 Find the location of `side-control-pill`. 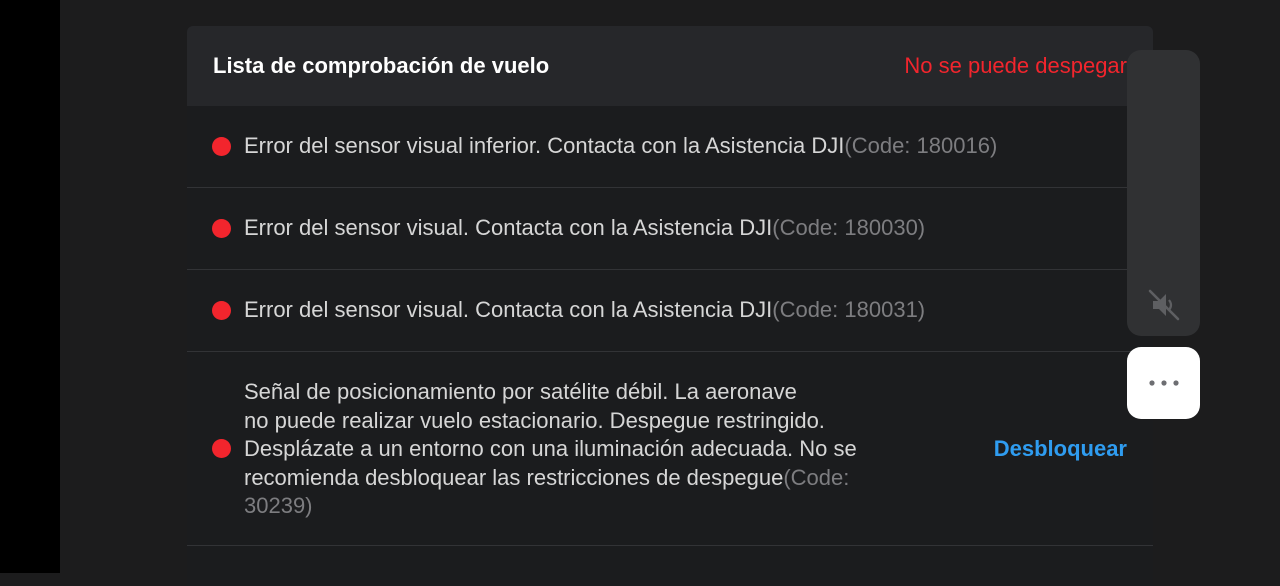

side-control-pill is located at coordinates (1163, 193).